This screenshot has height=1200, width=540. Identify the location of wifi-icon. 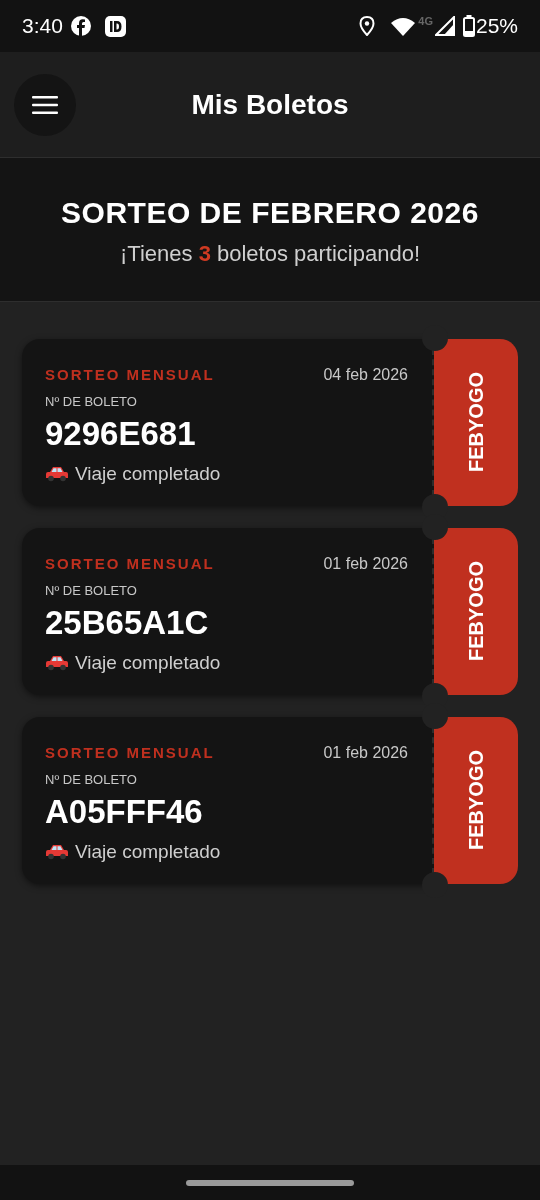
(403, 26).